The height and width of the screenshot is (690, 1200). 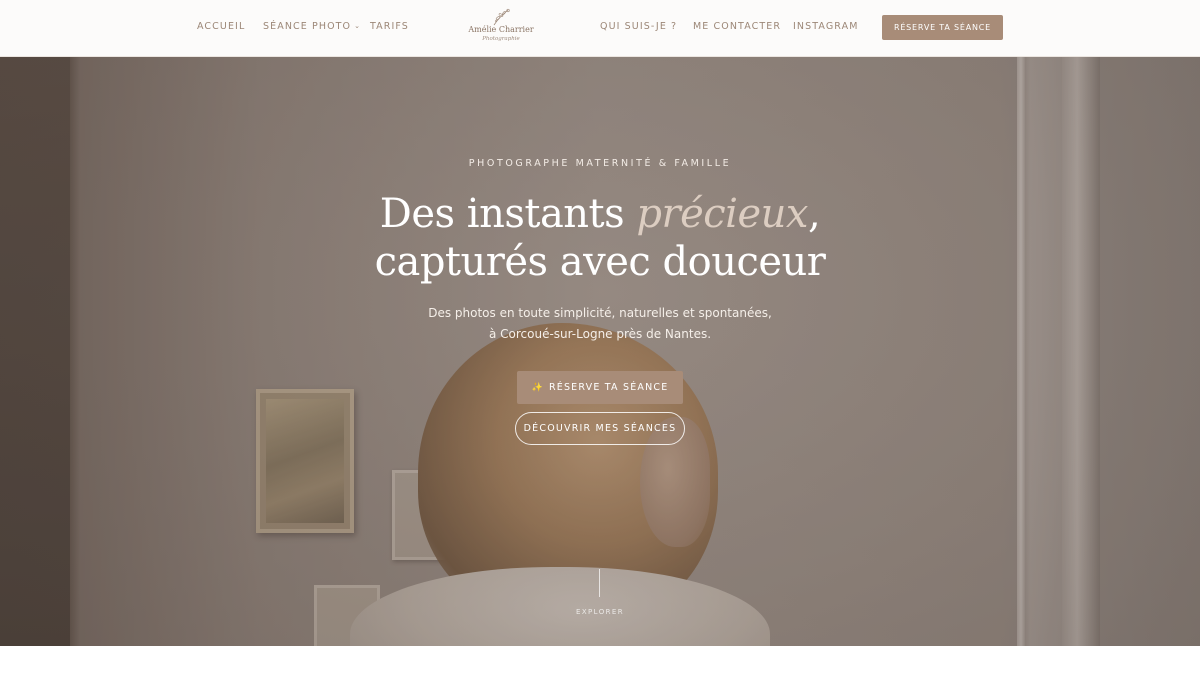 What do you see at coordinates (737, 26) in the screenshot?
I see `nav-me-contacter: ME CONTACTER` at bounding box center [737, 26].